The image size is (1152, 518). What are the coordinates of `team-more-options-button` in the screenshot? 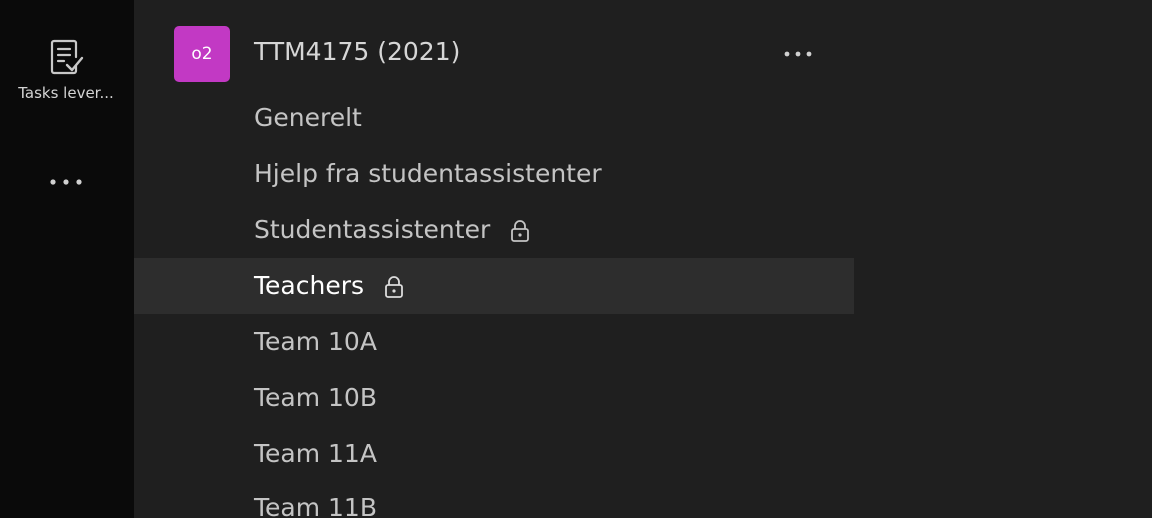 It's located at (798, 54).